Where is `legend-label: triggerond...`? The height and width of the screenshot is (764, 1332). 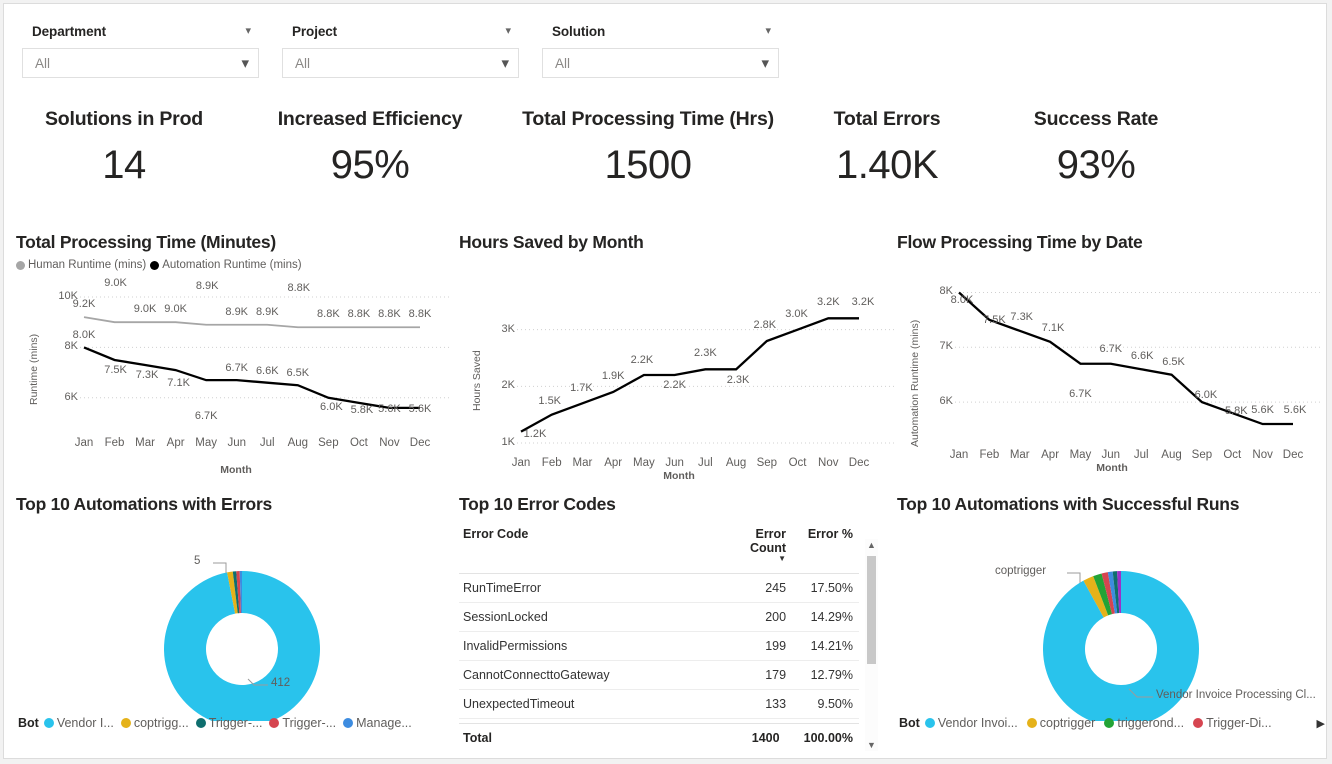 legend-label: triggerond... is located at coordinates (1151, 723).